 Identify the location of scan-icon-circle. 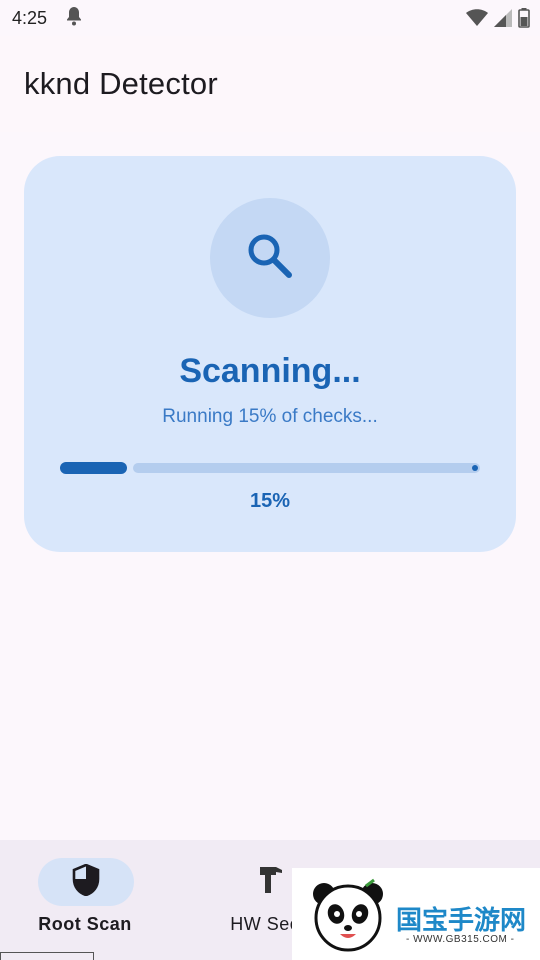
(270, 258).